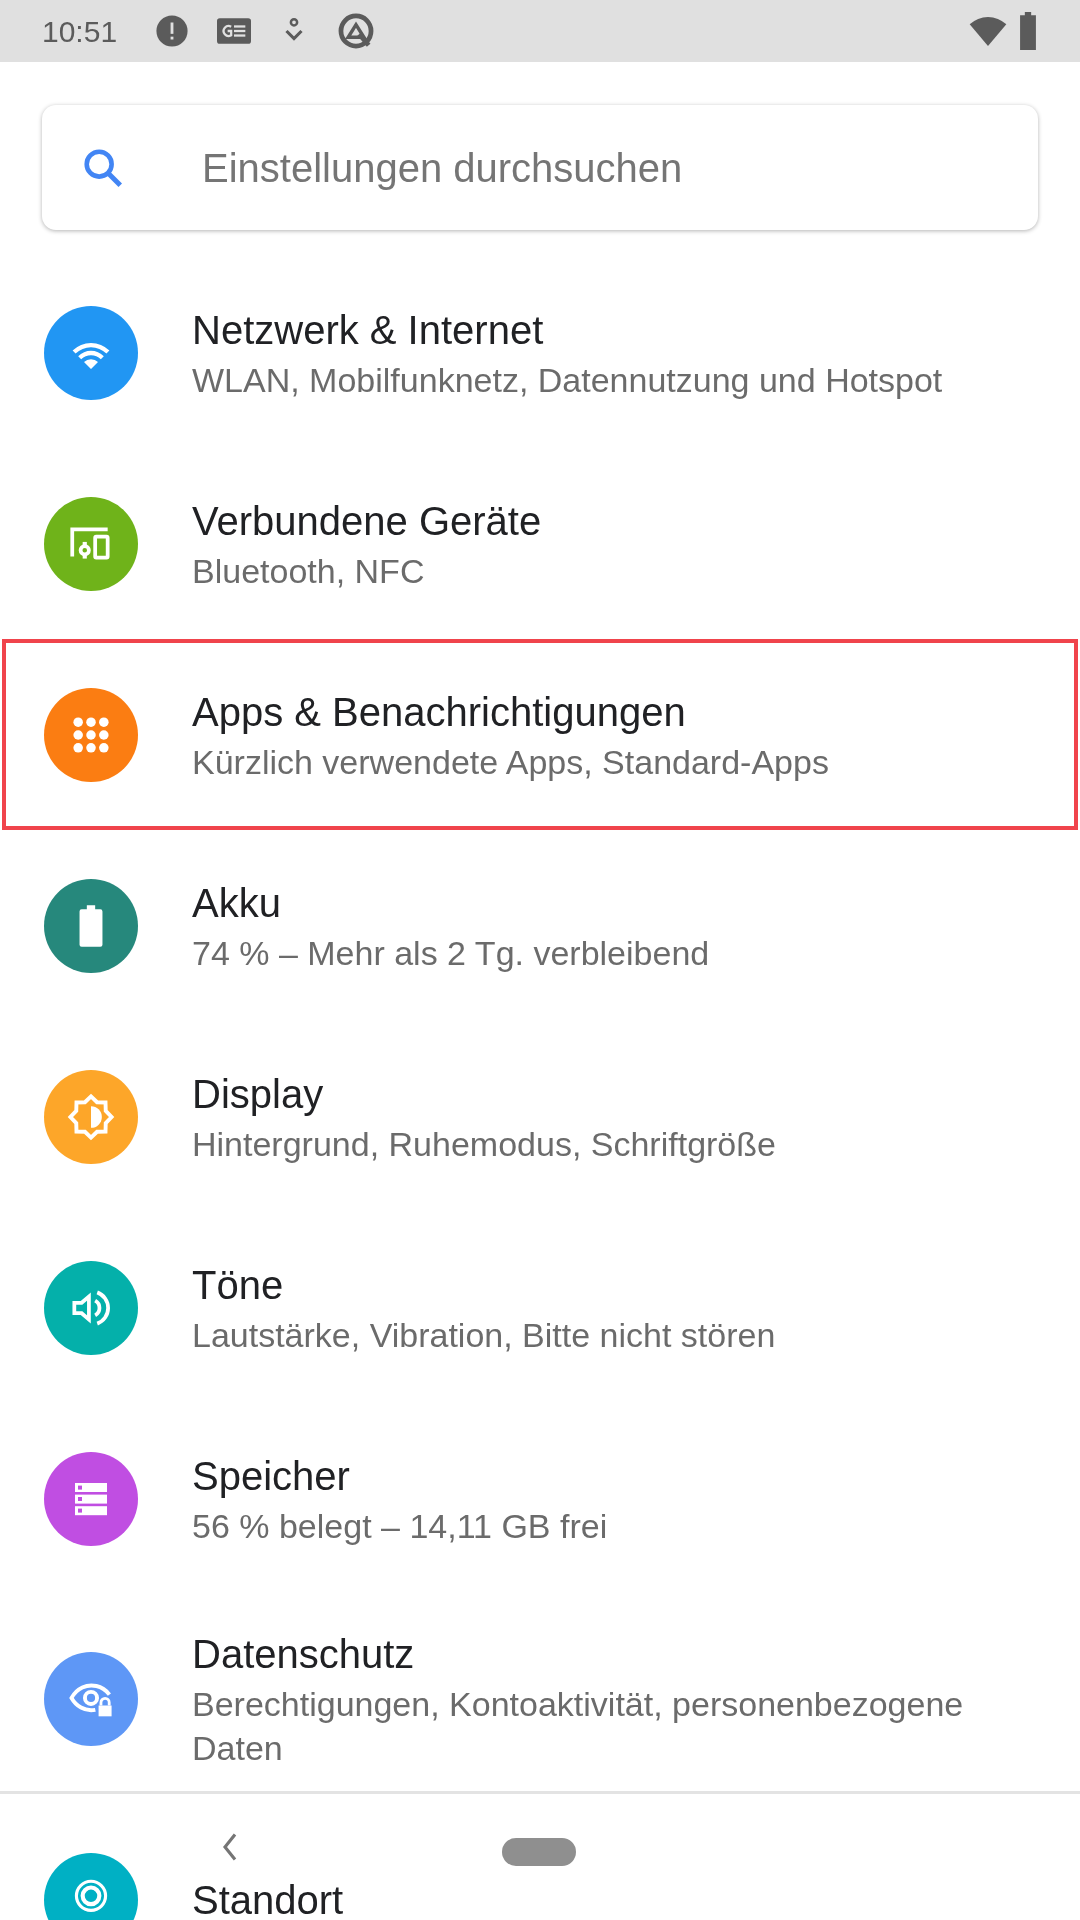  I want to click on battery-status-icon, so click(1028, 31).